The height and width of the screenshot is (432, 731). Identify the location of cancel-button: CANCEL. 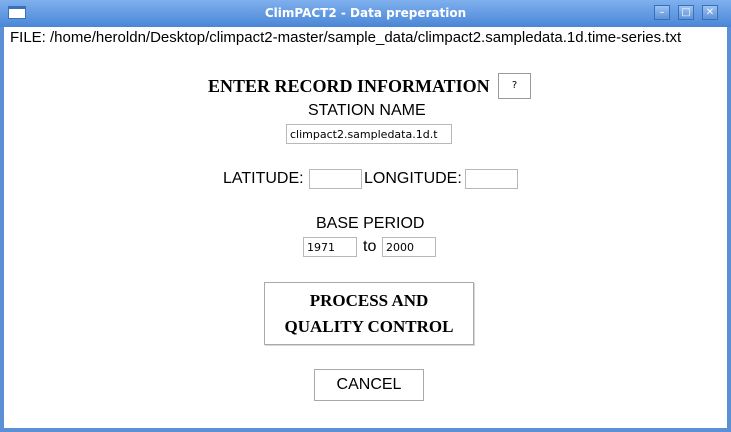
(369, 385).